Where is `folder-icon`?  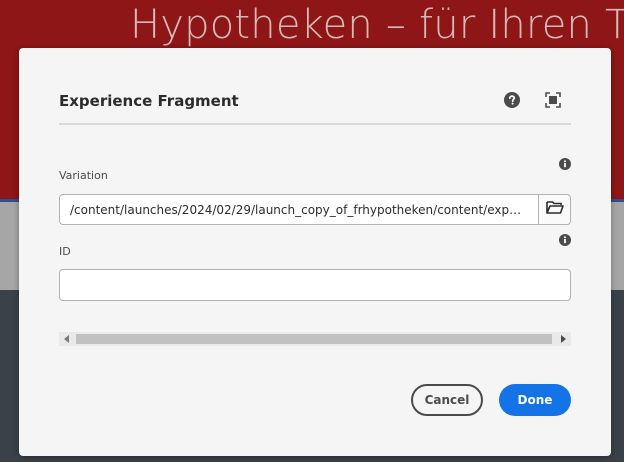
folder-icon is located at coordinates (554, 209).